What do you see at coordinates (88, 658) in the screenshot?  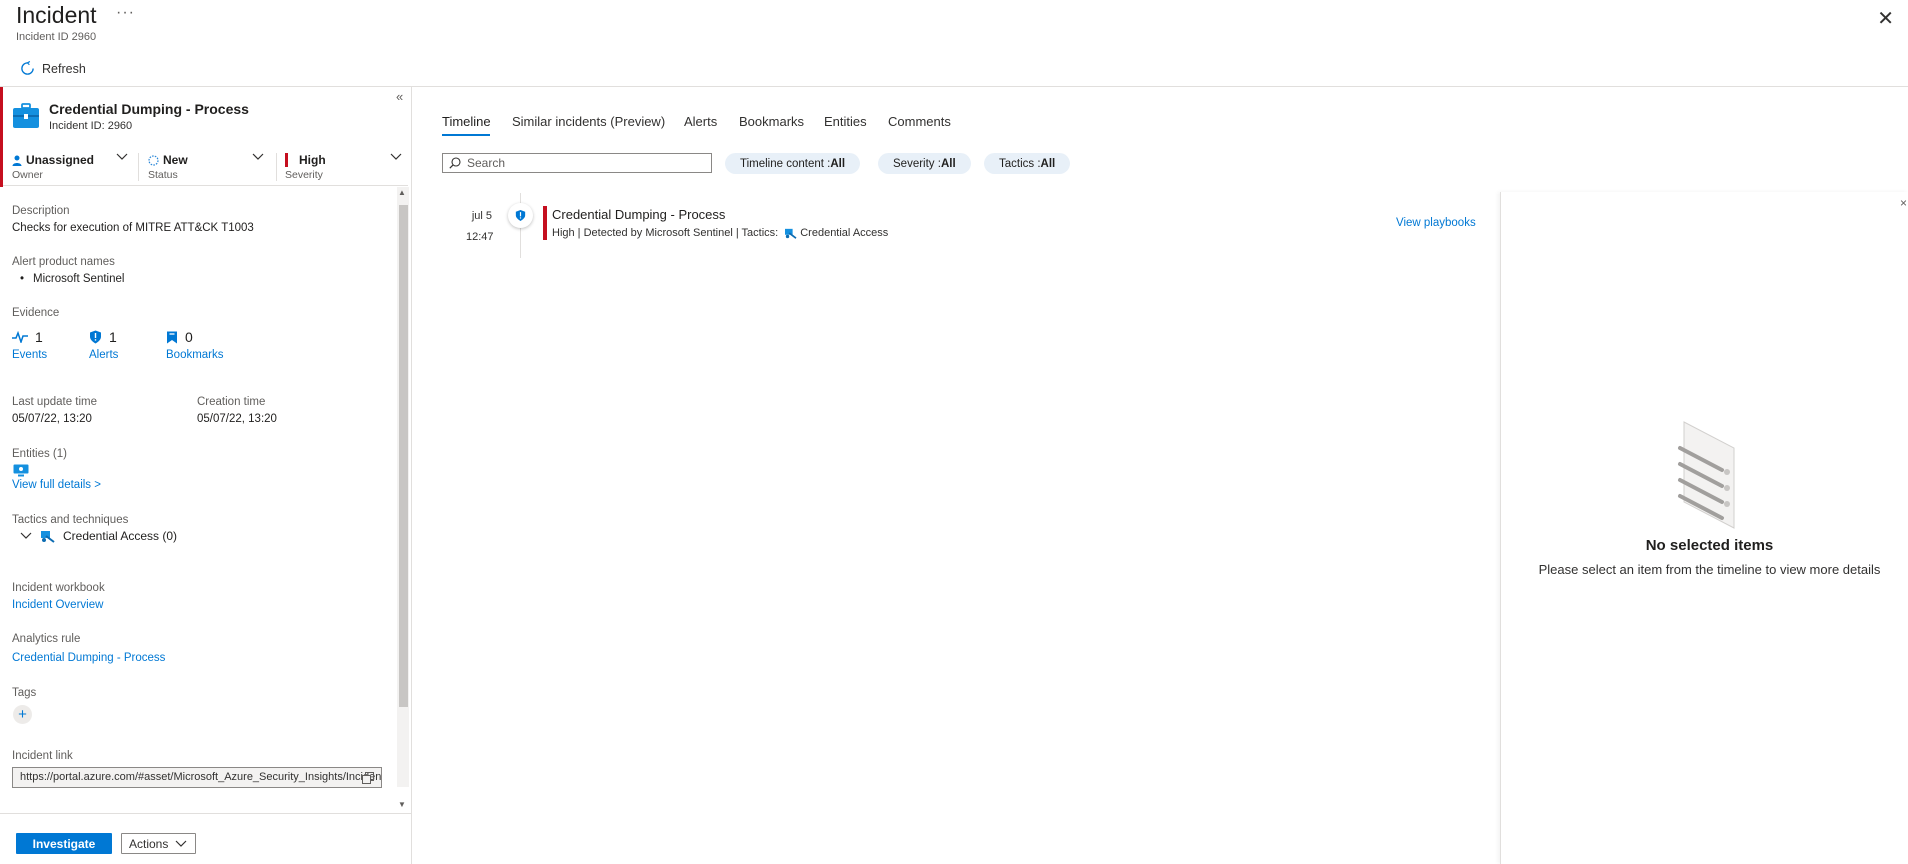 I see `analytics-rule-link: Credential Dumping - Process` at bounding box center [88, 658].